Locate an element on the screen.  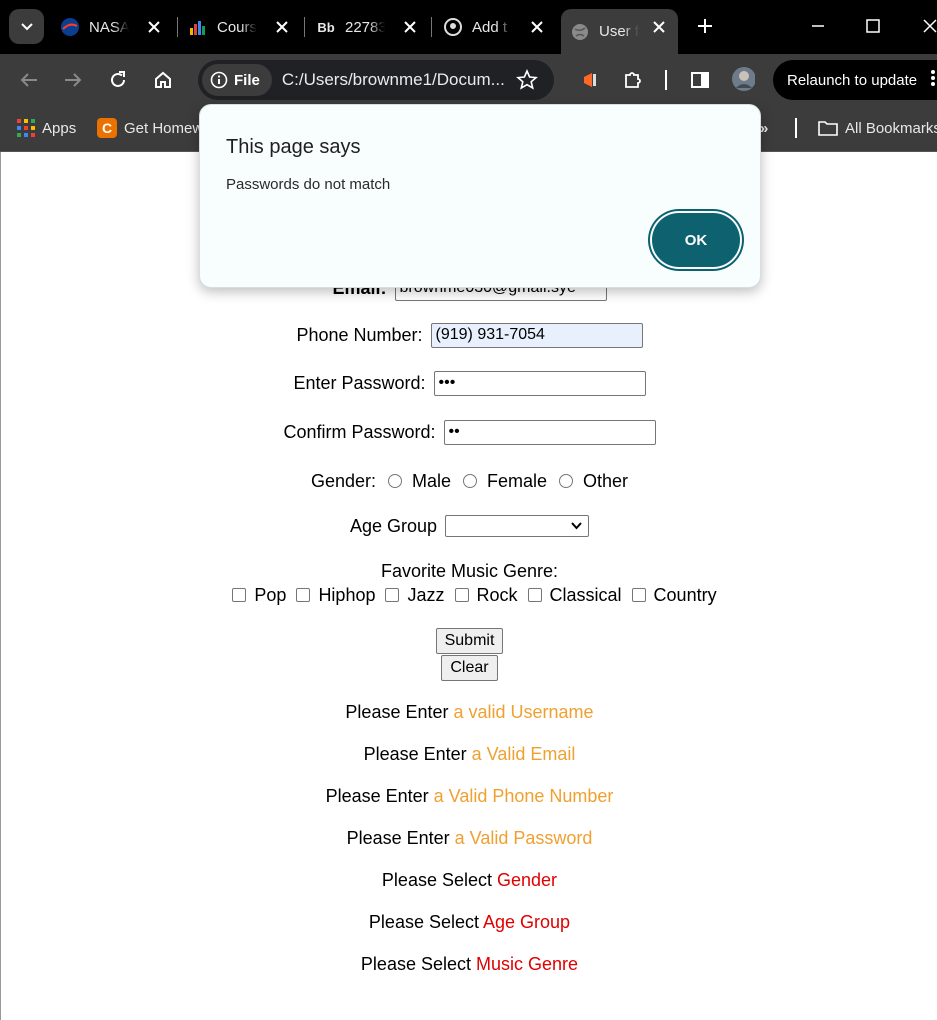
file-label: File is located at coordinates (247, 80).